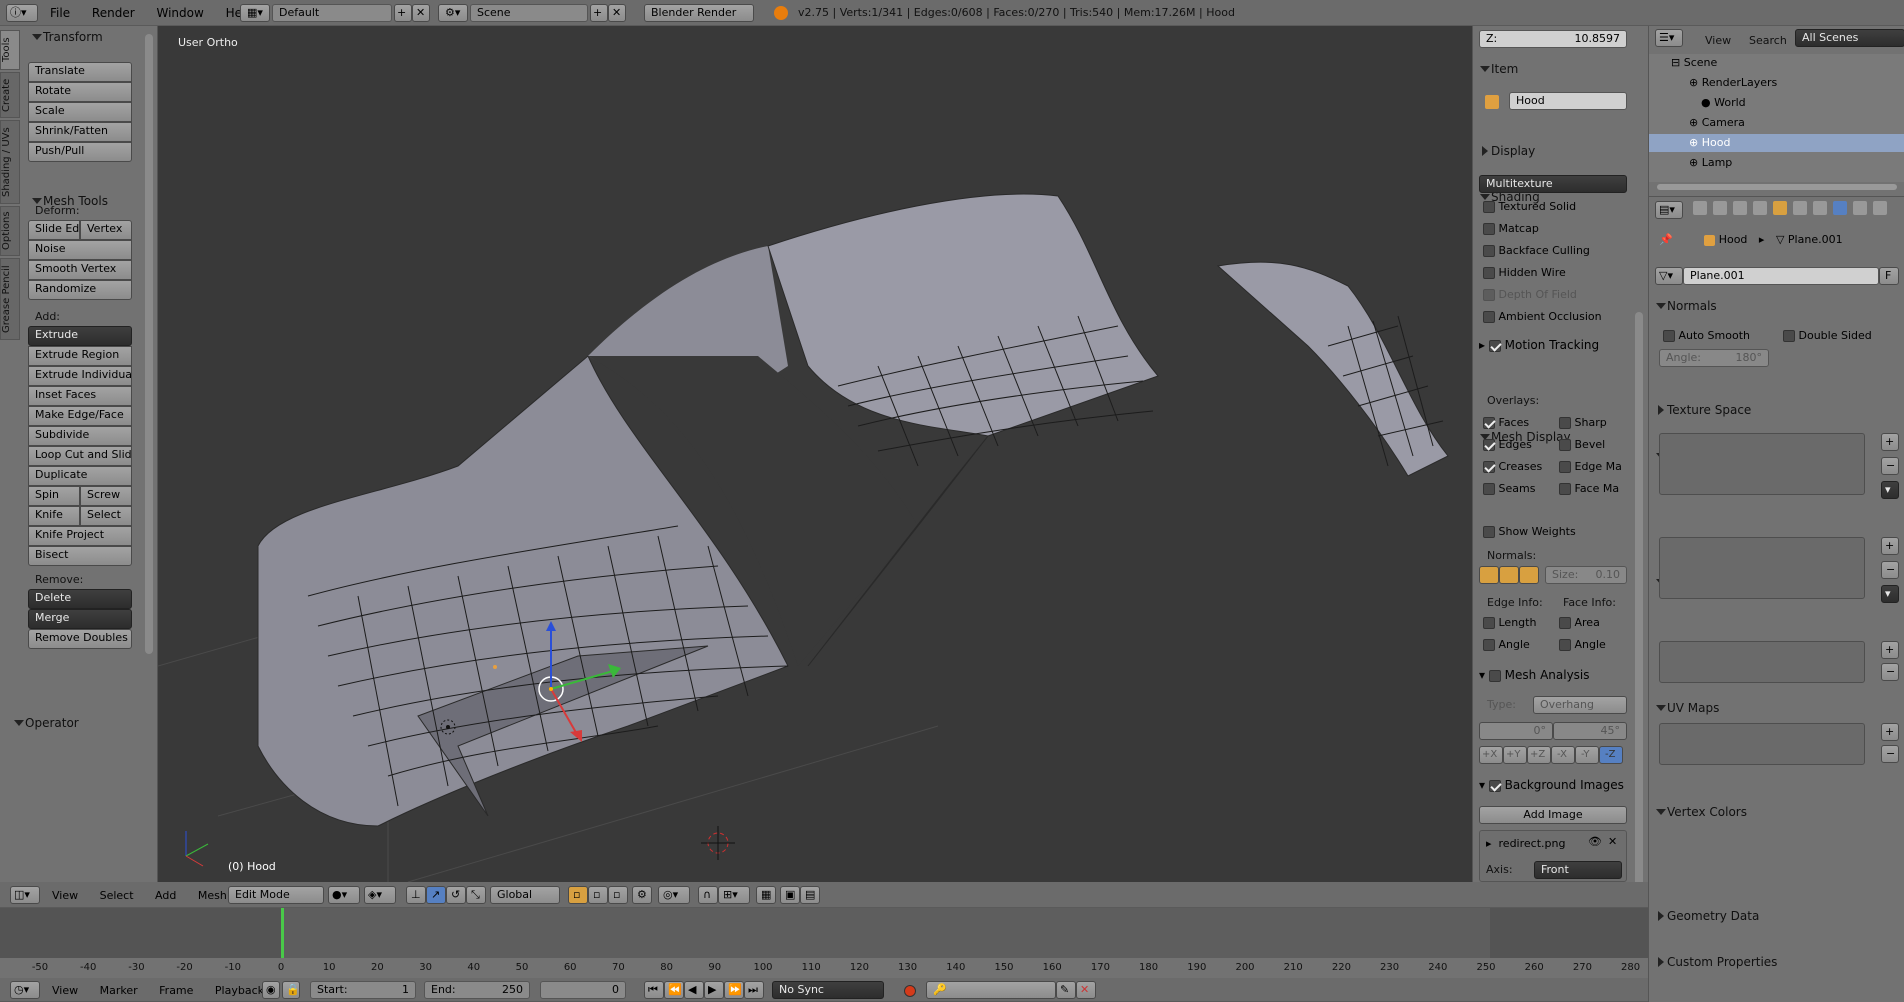 This screenshot has width=1904, height=1002. Describe the element at coordinates (10, 231) in the screenshot. I see `tab-options: Options` at that location.